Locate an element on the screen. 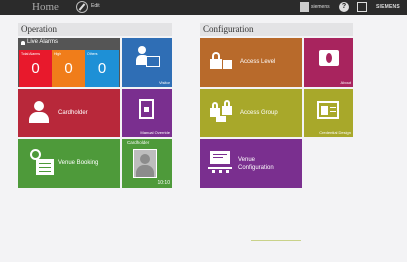 The width and height of the screenshot is (407, 262). high-alarms-value: 0 is located at coordinates (68, 68).